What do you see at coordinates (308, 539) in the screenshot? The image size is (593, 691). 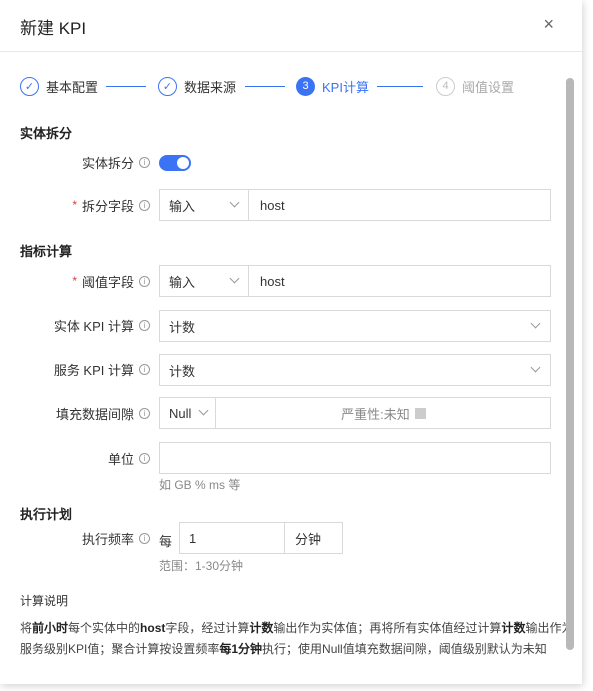 I see `frequency-unit: 分钟` at bounding box center [308, 539].